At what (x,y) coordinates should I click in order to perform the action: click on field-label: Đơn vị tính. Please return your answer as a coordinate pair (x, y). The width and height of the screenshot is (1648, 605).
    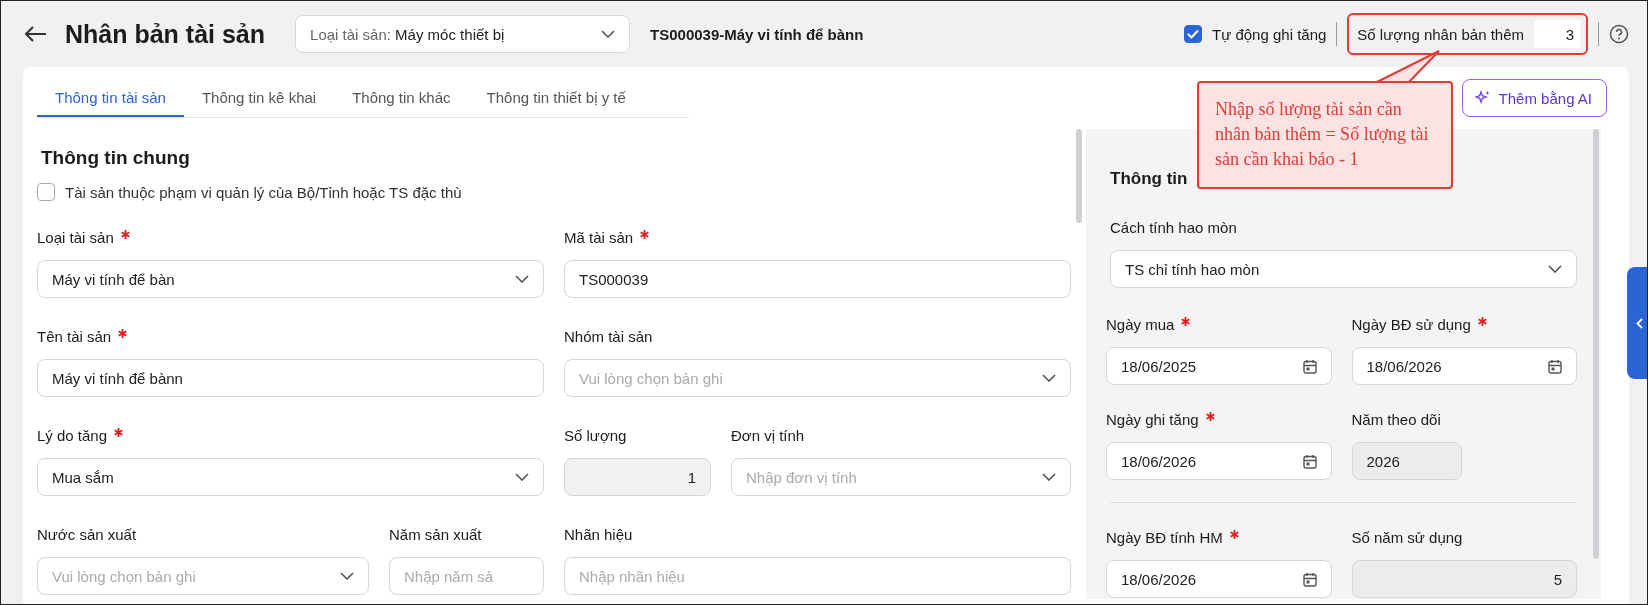
    Looking at the image, I should click on (768, 435).